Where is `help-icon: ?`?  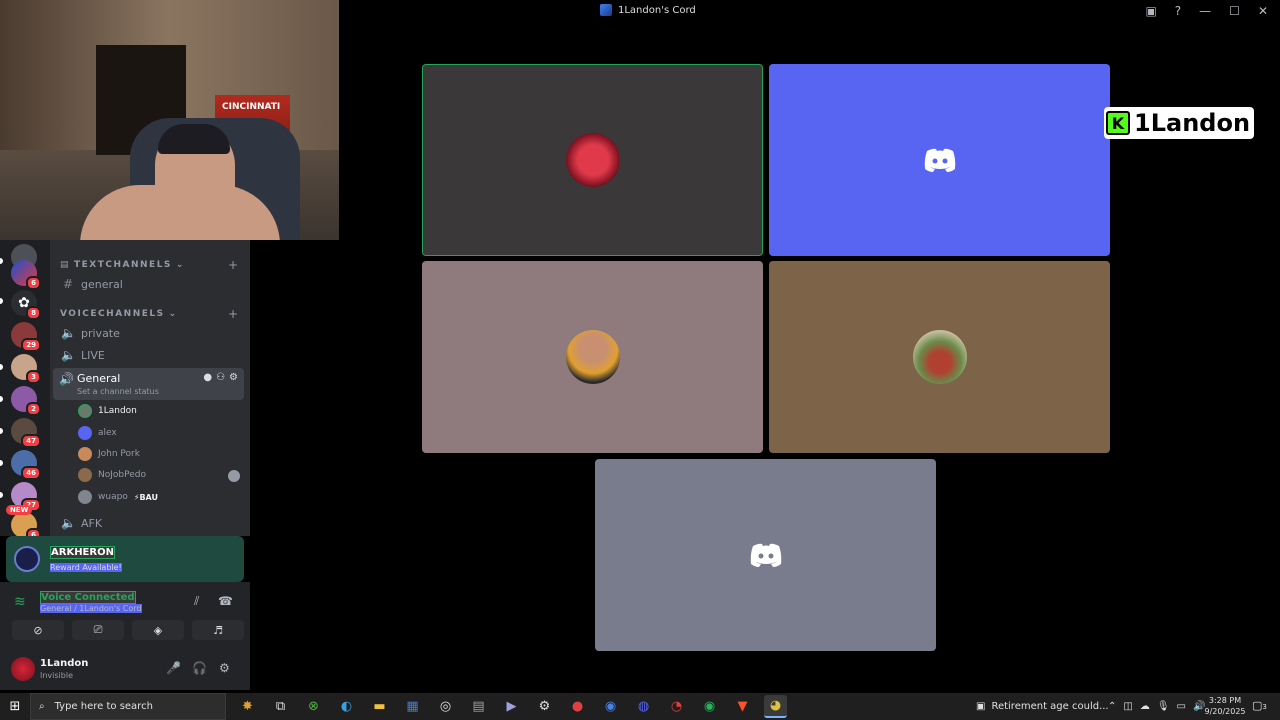
help-icon: ? is located at coordinates (1178, 11).